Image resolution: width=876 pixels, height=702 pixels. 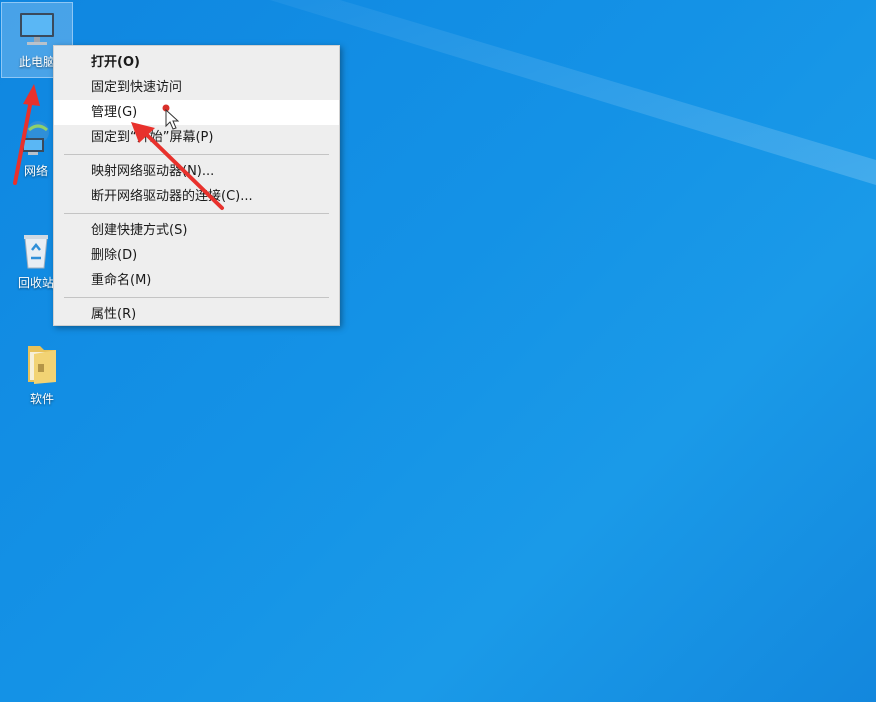 What do you see at coordinates (41, 399) in the screenshot?
I see `icon-label: 软件` at bounding box center [41, 399].